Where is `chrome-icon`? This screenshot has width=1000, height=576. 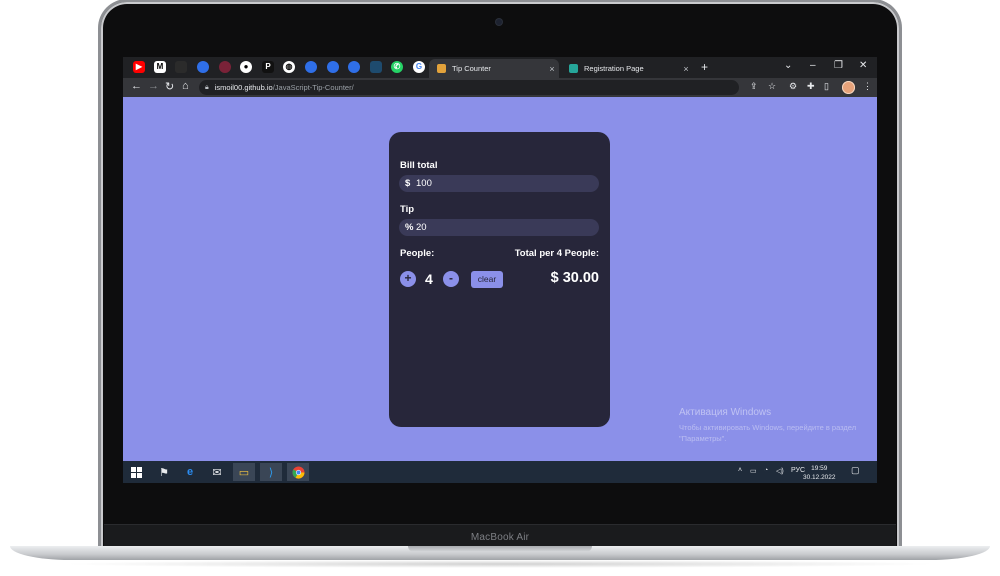 chrome-icon is located at coordinates (298, 472).